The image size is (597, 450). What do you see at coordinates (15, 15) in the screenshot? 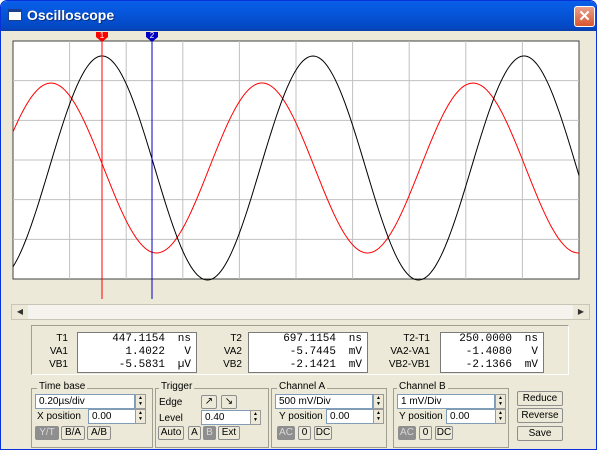
I see `window-icon` at bounding box center [15, 15].